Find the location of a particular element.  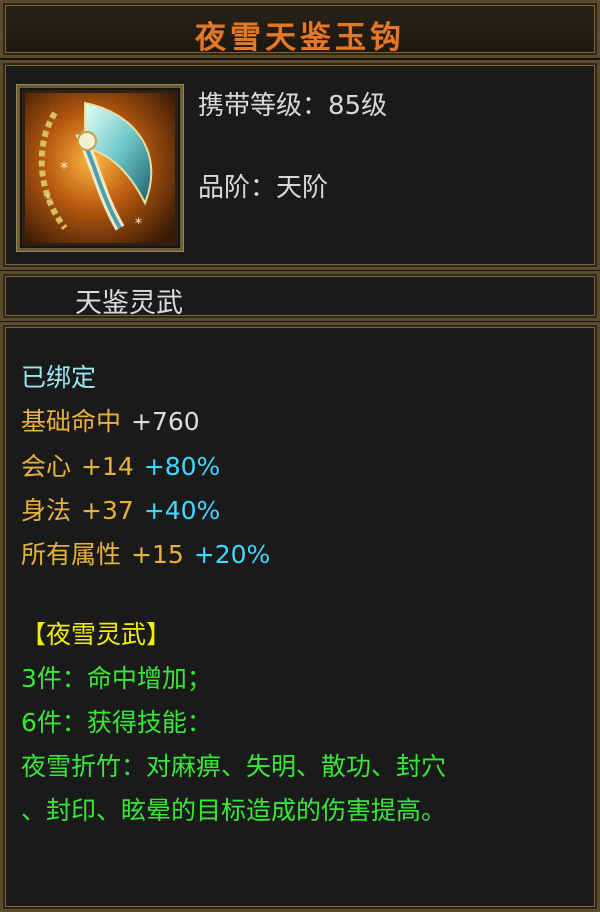

stat-value: +14 is located at coordinates (107, 466).